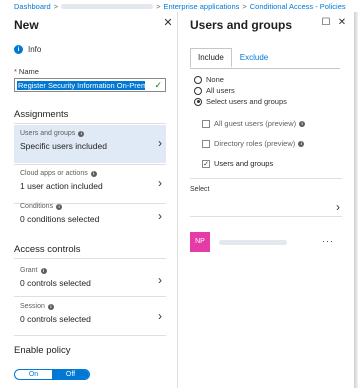  What do you see at coordinates (211, 58) in the screenshot?
I see `tab-include: Include` at bounding box center [211, 58].